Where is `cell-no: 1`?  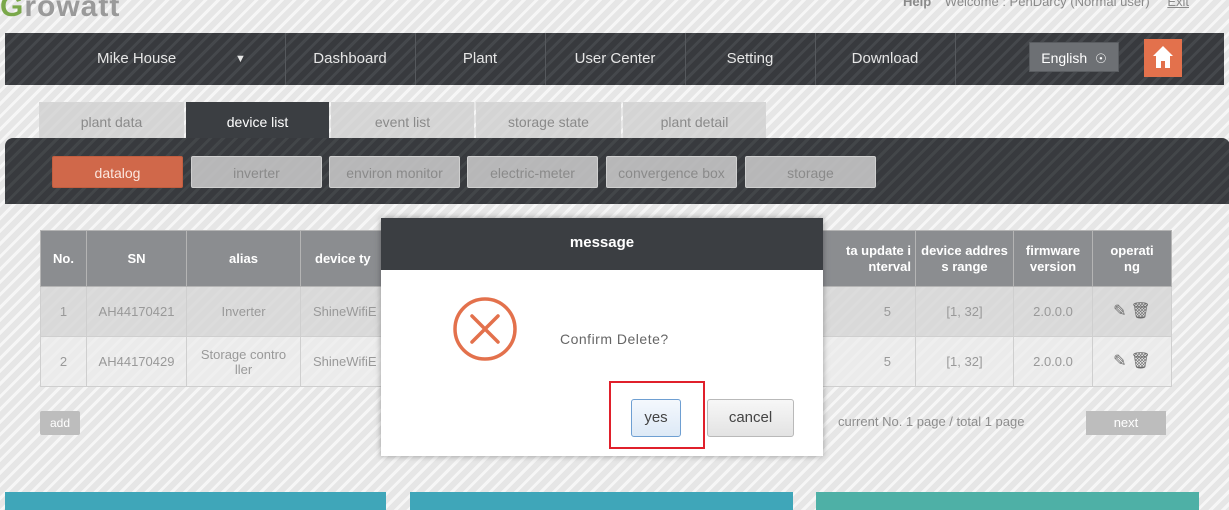
cell-no: 1 is located at coordinates (63, 311).